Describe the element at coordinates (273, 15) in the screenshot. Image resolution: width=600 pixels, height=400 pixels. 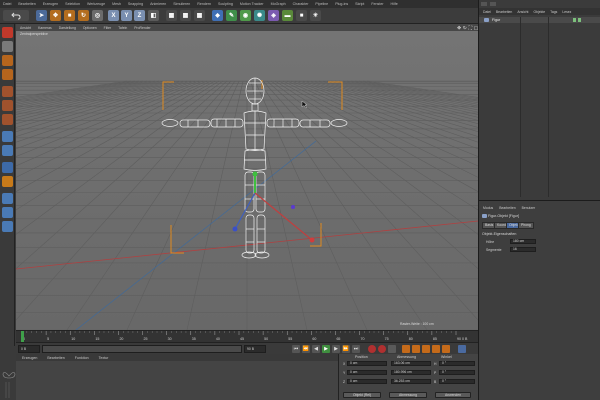
I see `deformer-button: ◈` at that location.